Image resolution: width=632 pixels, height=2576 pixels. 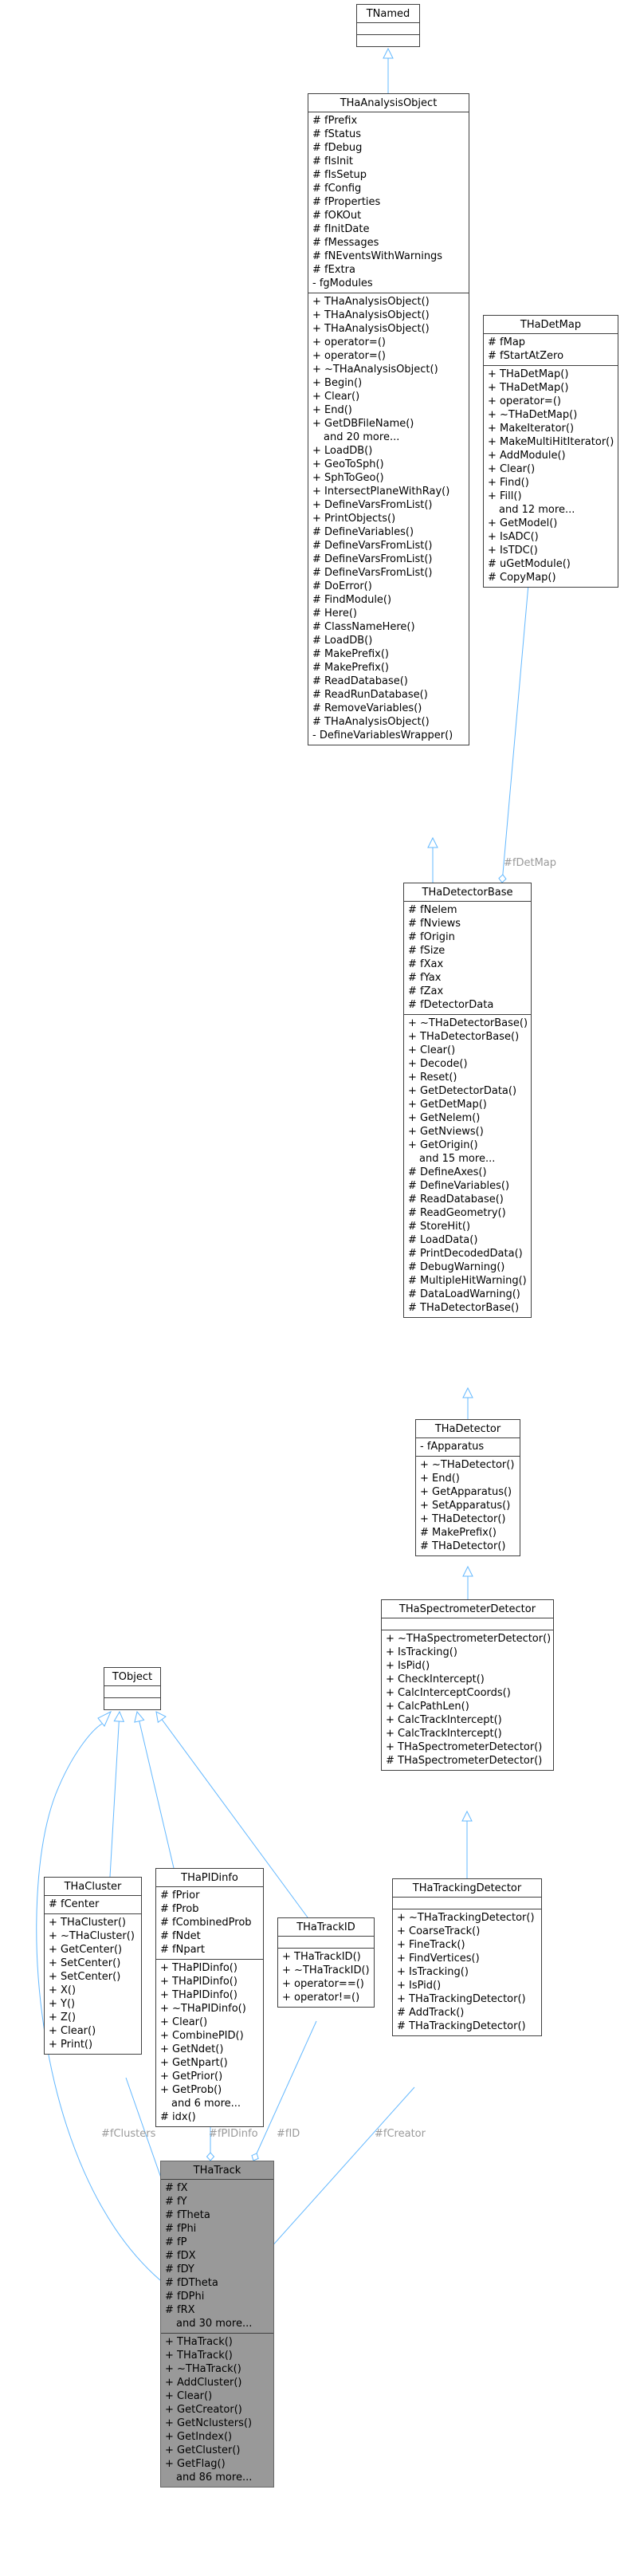 What do you see at coordinates (509, 483) in the screenshot?
I see `method-item: + Find()` at bounding box center [509, 483].